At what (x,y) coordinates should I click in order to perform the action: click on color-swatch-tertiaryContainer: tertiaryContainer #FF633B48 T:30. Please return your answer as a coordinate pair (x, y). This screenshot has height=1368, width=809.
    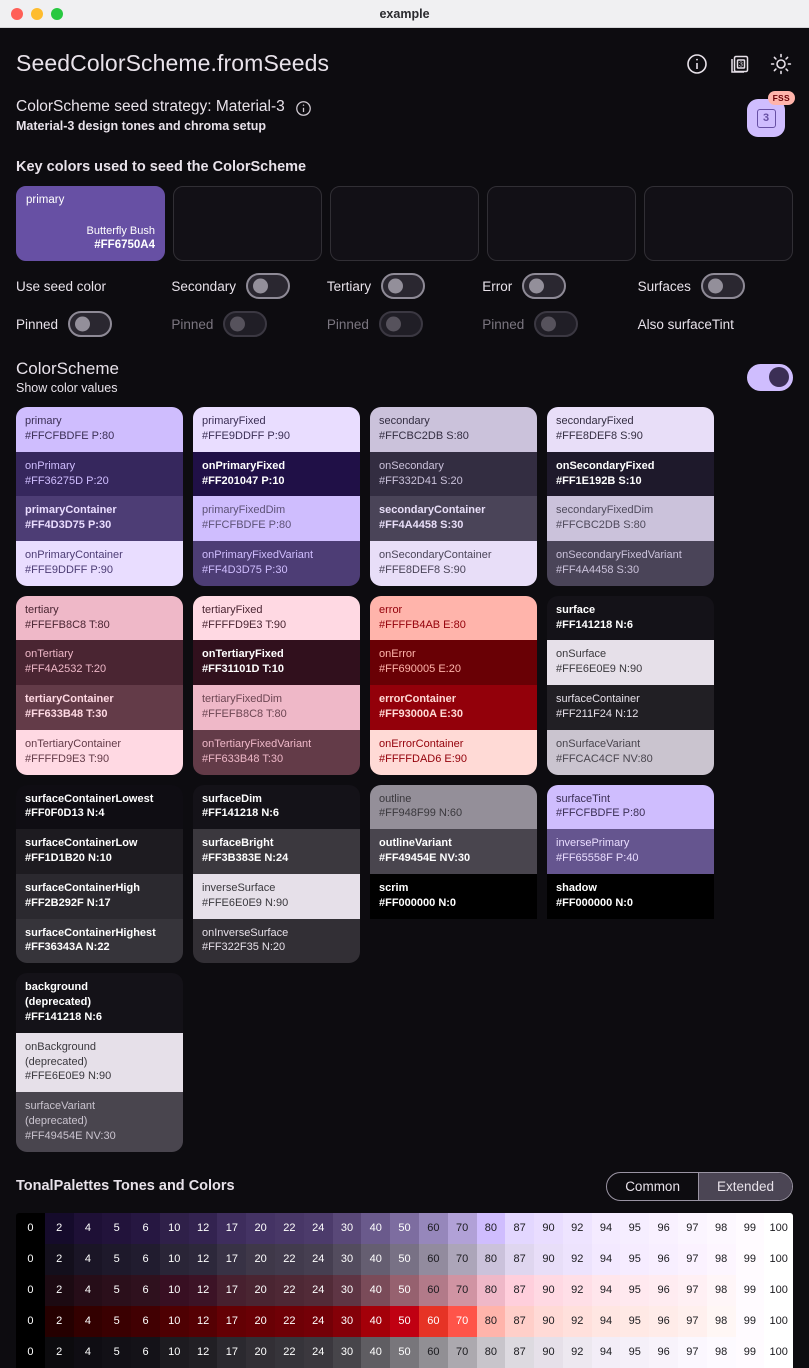
    Looking at the image, I should click on (99, 707).